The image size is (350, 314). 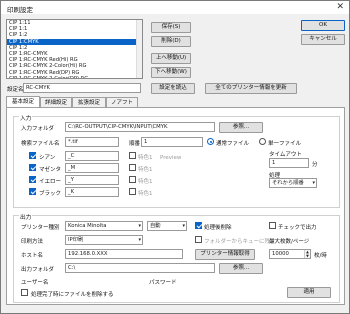 What do you see at coordinates (124, 254) in the screenshot?
I see `address-field: 192.168.0.XXX` at bounding box center [124, 254].